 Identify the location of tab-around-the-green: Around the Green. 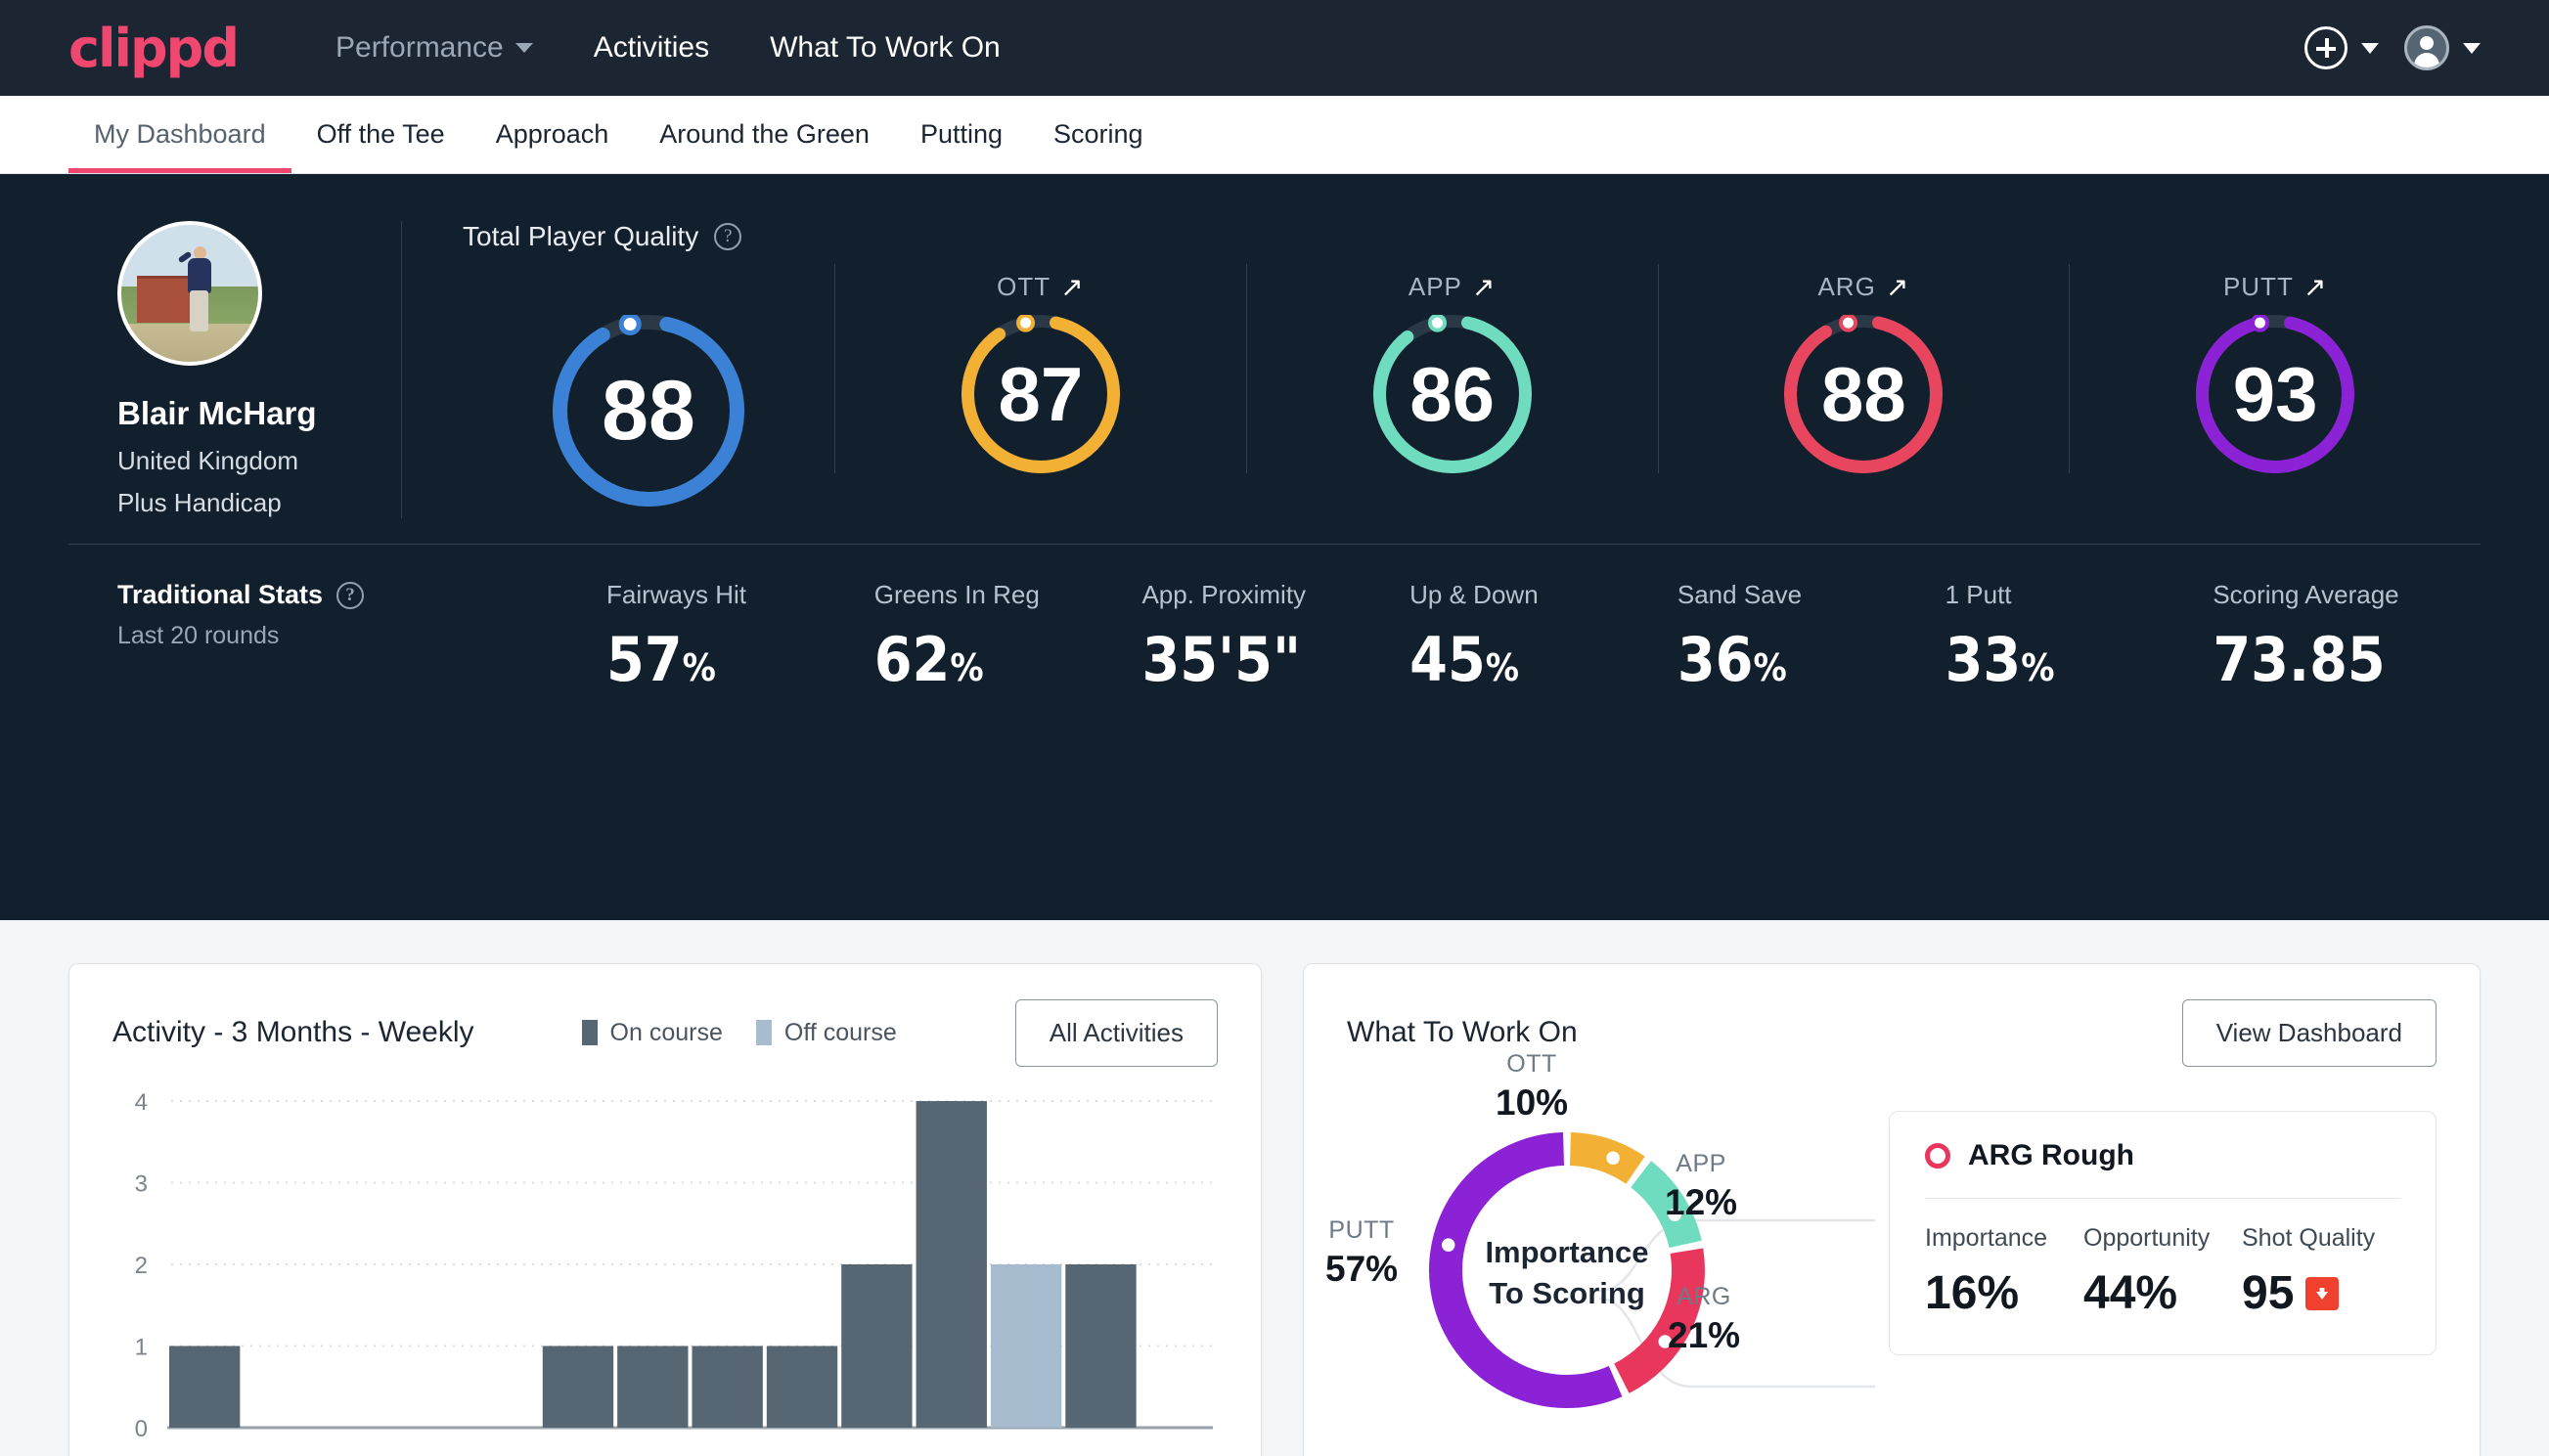
(765, 134).